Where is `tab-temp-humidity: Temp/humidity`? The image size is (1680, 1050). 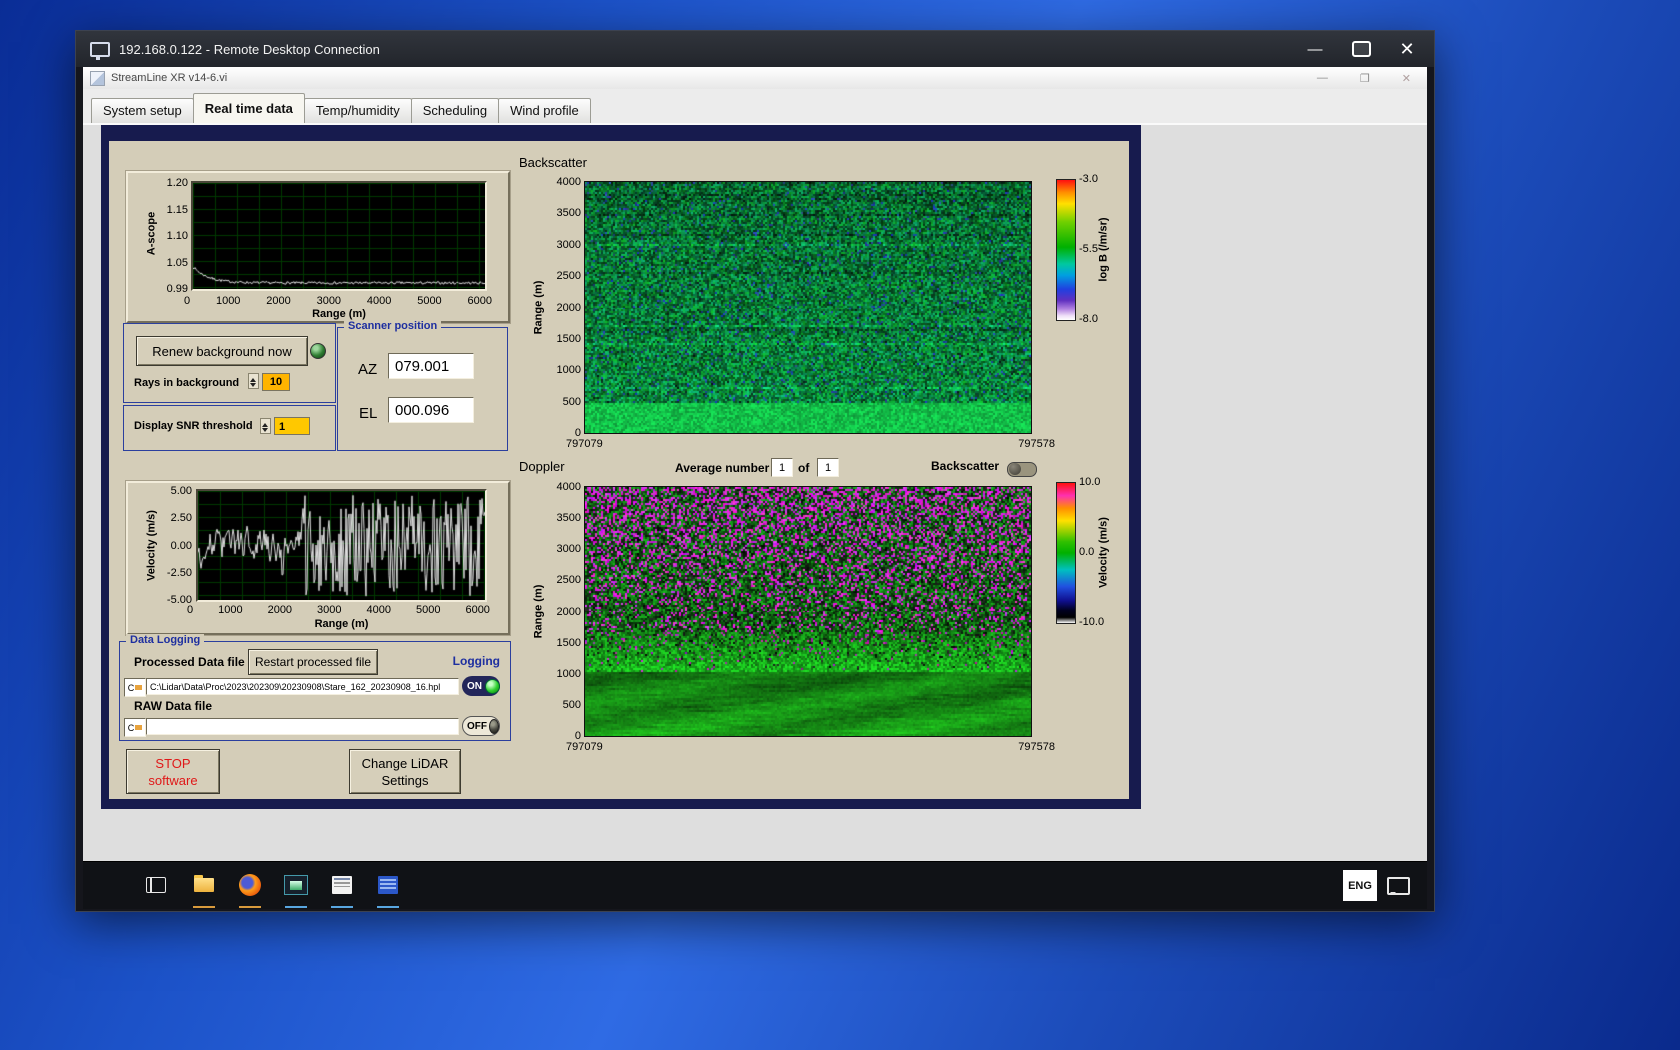 tab-temp-humidity: Temp/humidity is located at coordinates (357, 110).